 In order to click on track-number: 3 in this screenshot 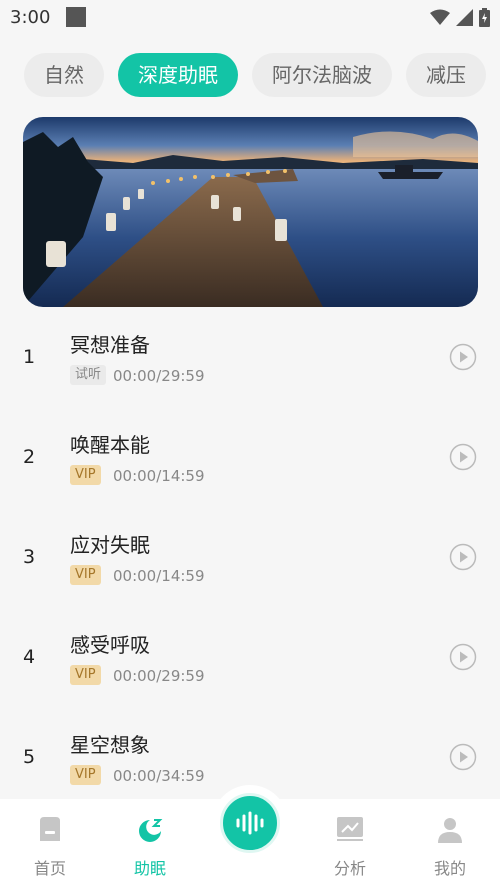, I will do `click(29, 557)`.